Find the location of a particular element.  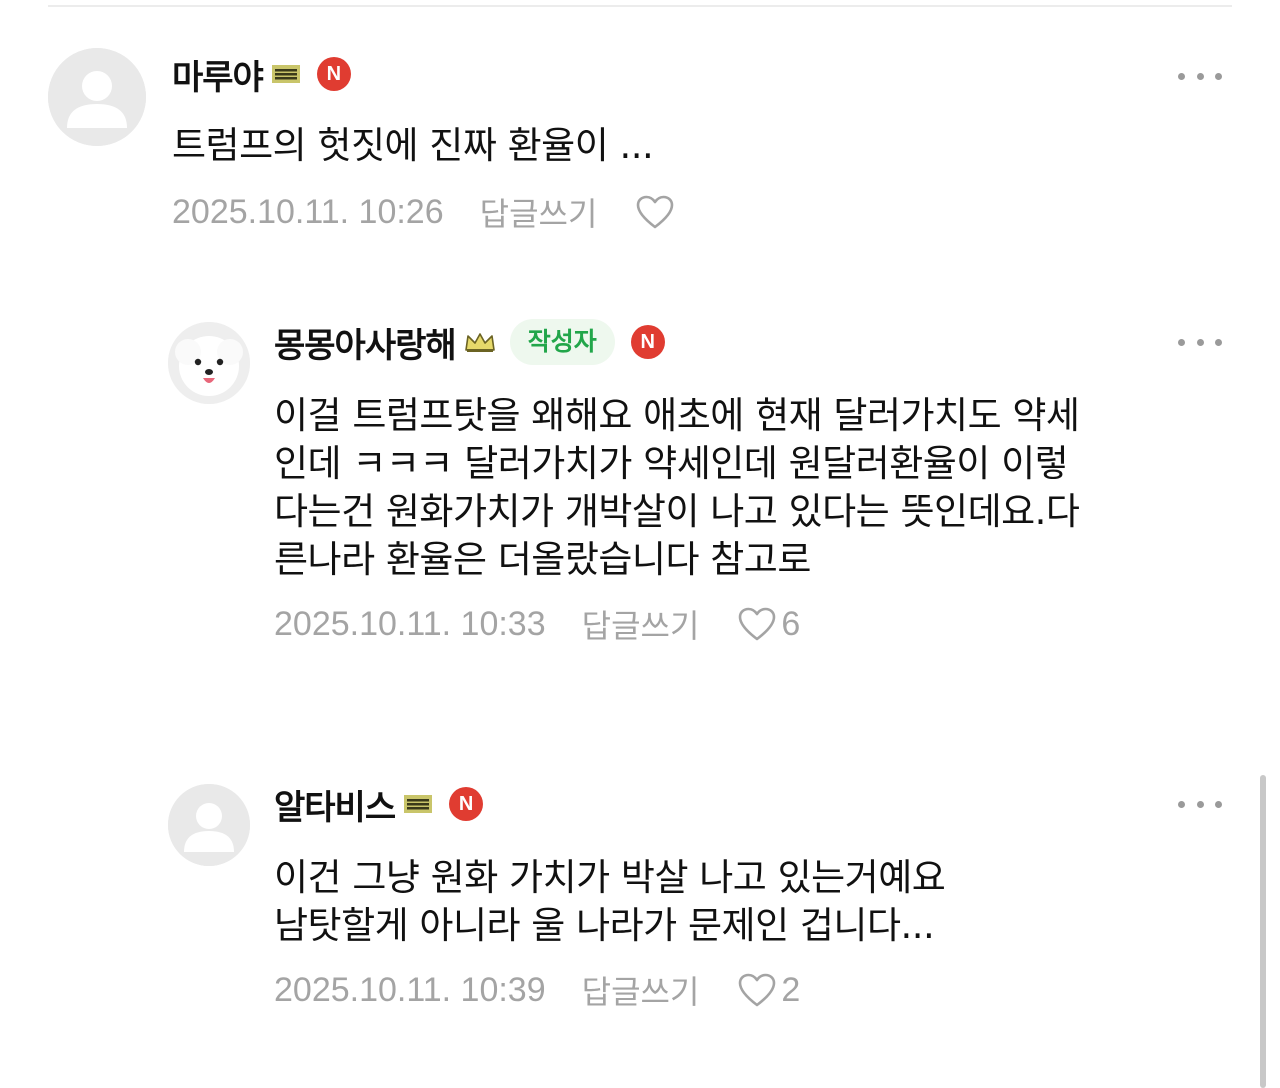

dog-avatar-icon is located at coordinates (209, 363).